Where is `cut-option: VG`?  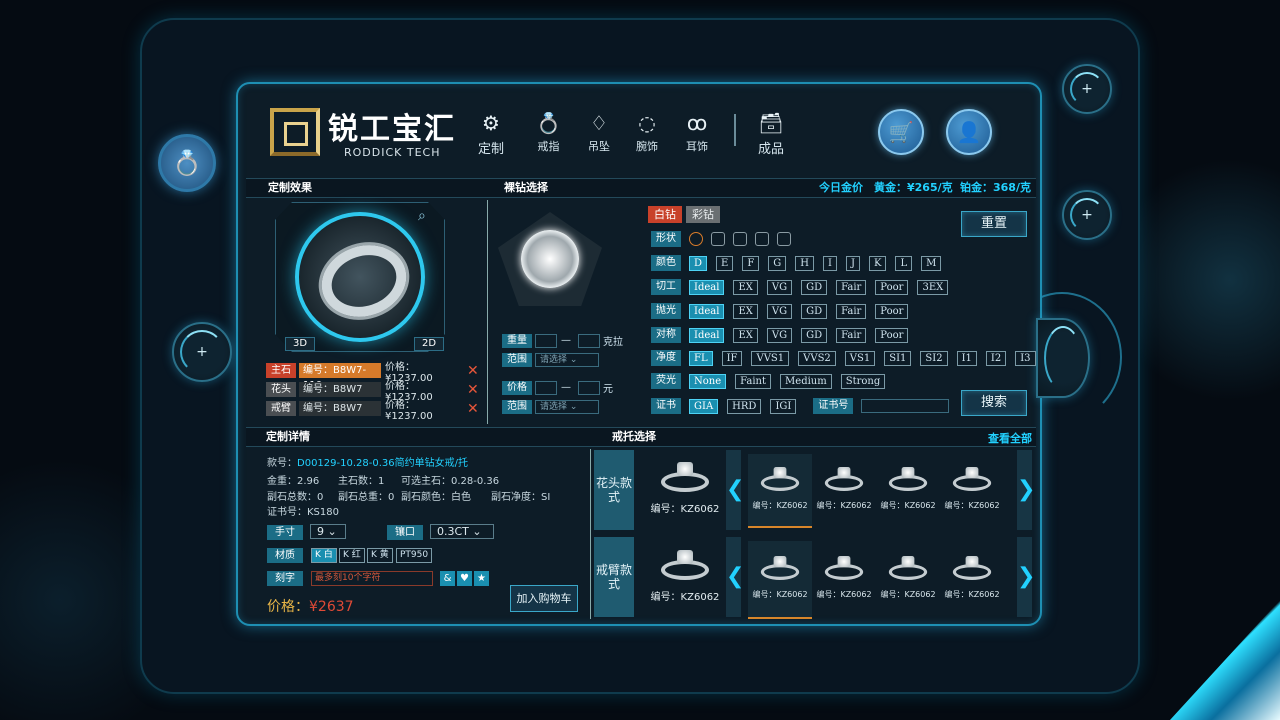
cut-option: VG is located at coordinates (779, 287).